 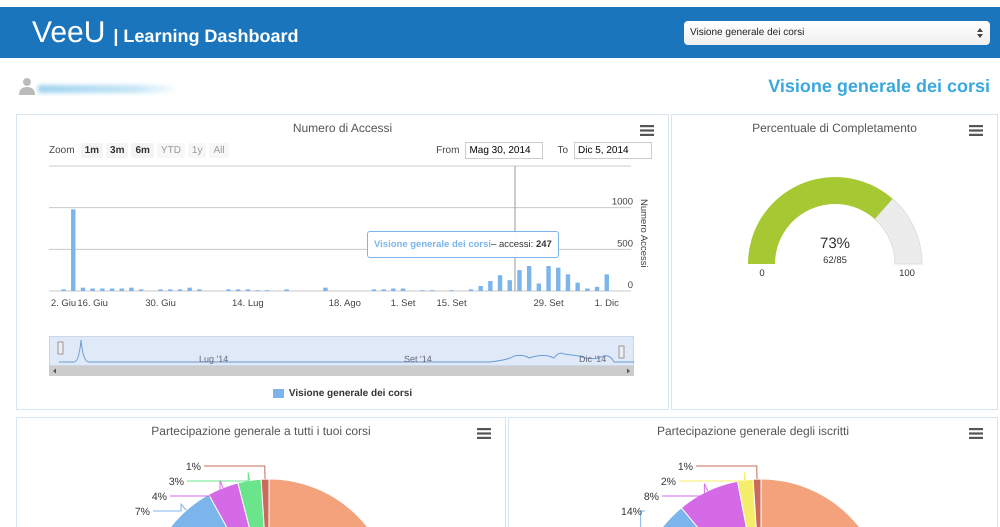 What do you see at coordinates (906, 273) in the screenshot?
I see `gauge-max-label: 100` at bounding box center [906, 273].